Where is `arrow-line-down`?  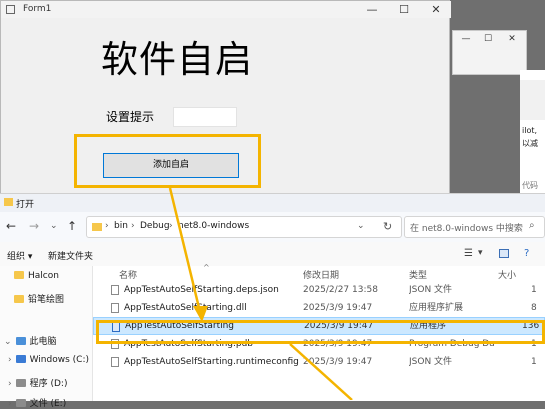
arrow-line-down is located at coordinates (321, 371).